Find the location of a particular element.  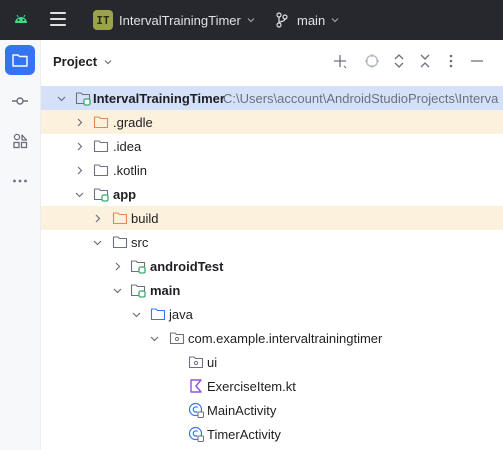

project-tool-button is located at coordinates (20, 60).